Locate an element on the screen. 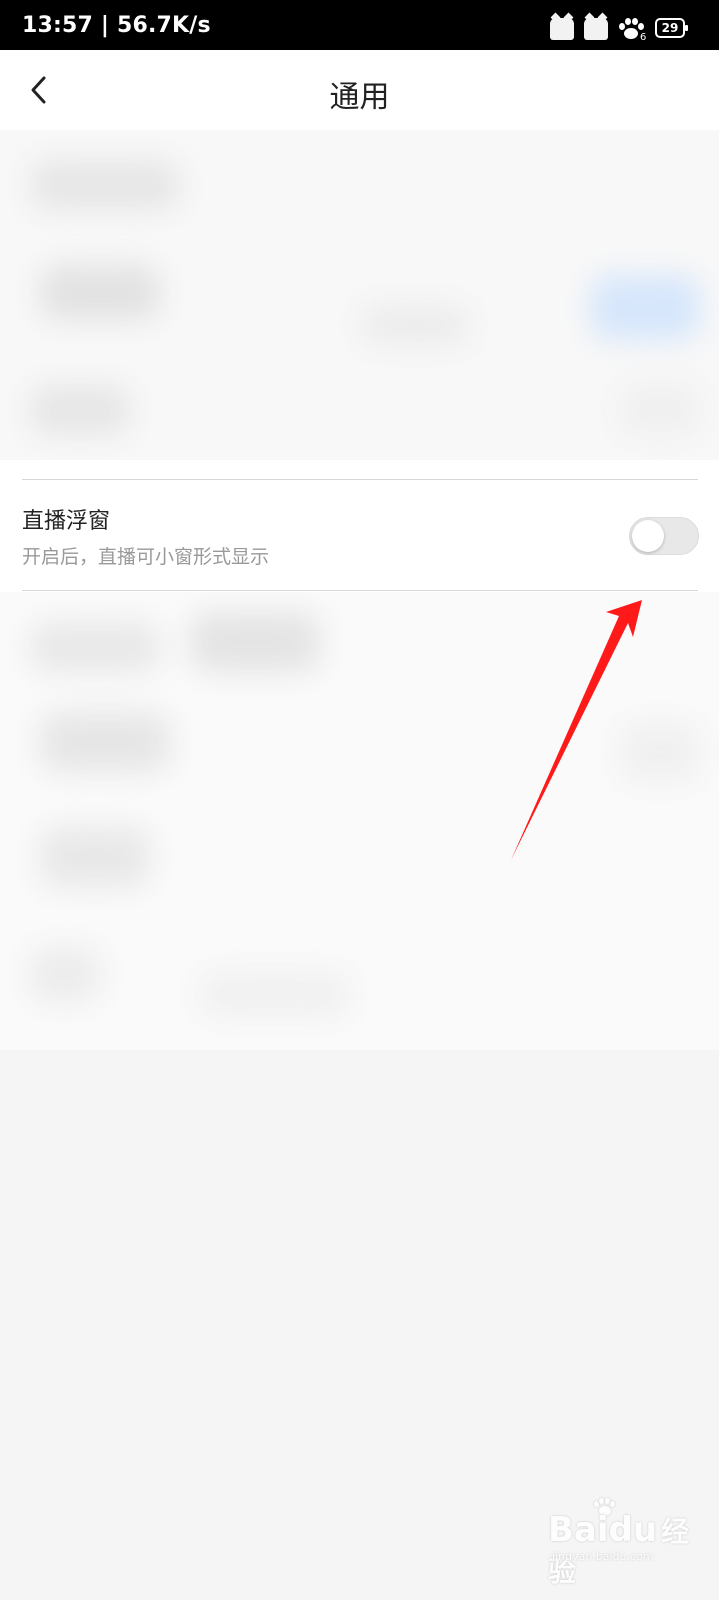 This screenshot has width=719, height=1600. status-time-speed: 13:57 | 56.7K/s is located at coordinates (116, 25).